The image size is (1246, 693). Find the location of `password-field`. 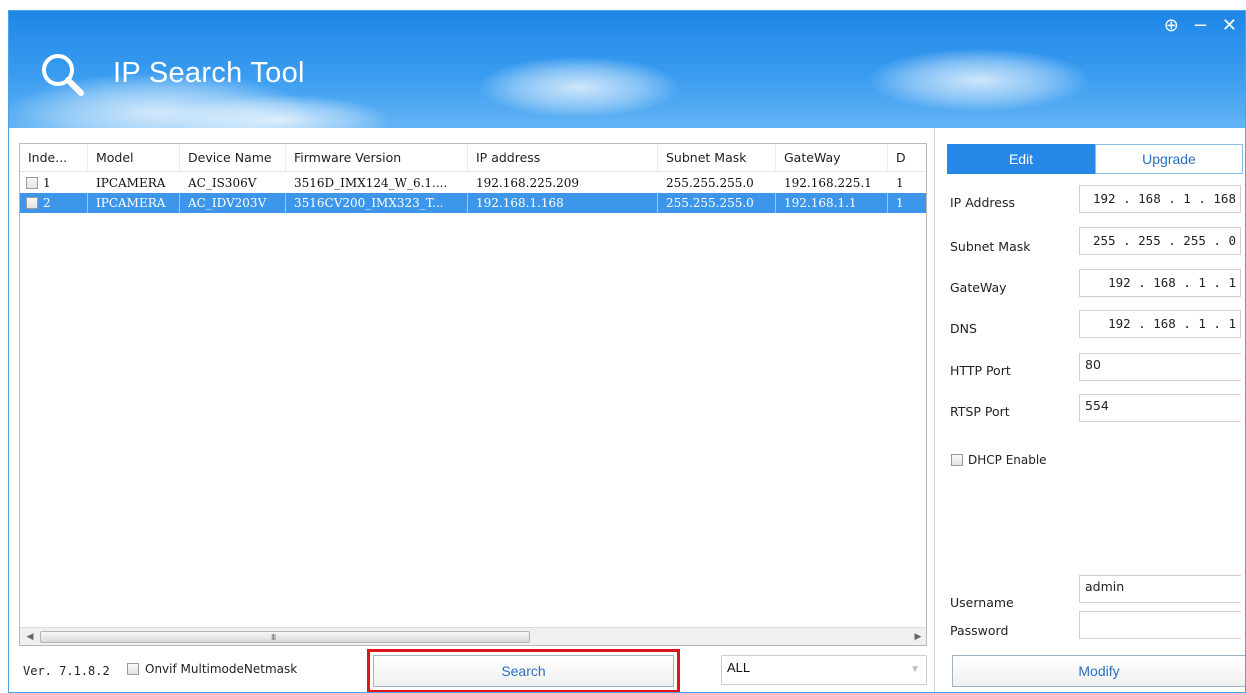

password-field is located at coordinates (1160, 625).